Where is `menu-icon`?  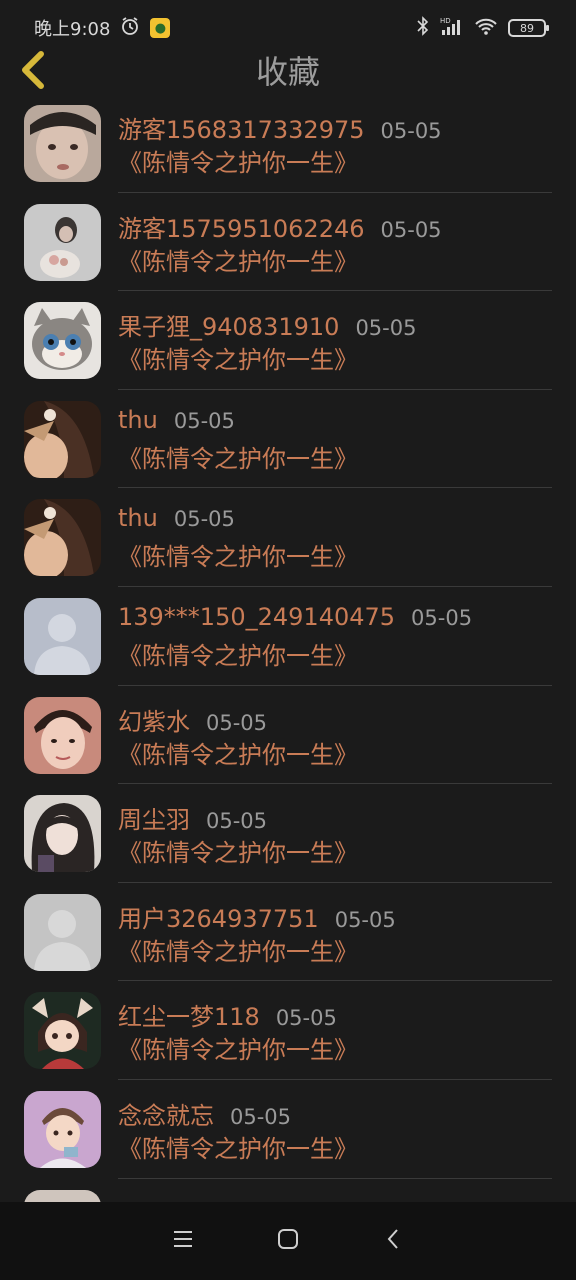
menu-icon is located at coordinates (183, 1241).